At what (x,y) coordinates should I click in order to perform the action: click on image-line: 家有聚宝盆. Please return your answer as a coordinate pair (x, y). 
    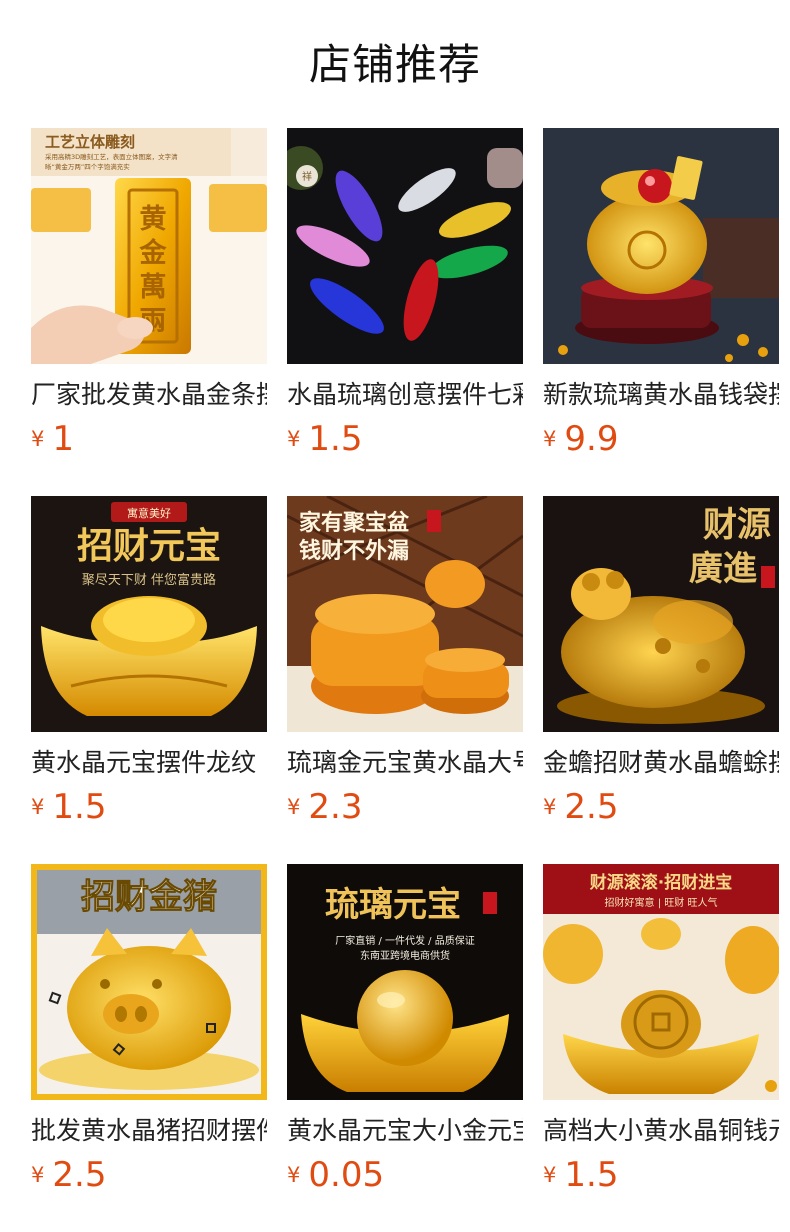
    Looking at the image, I should click on (354, 523).